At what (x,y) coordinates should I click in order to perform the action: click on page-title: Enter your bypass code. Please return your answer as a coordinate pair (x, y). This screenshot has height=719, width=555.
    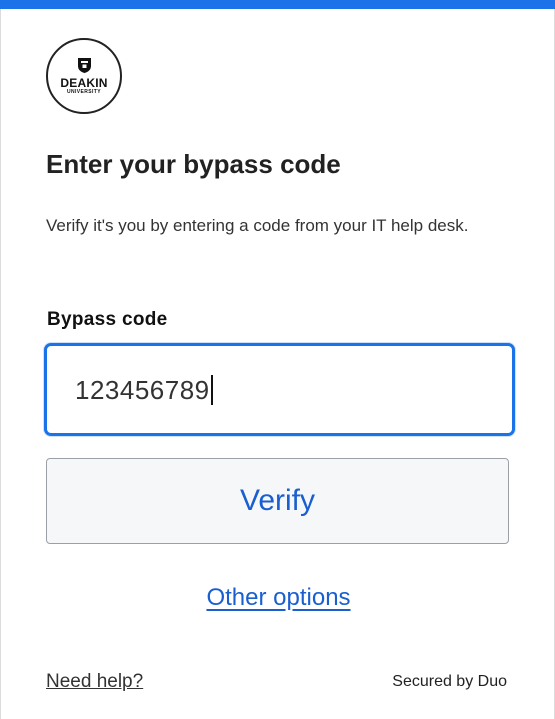
    Looking at the image, I should click on (193, 164).